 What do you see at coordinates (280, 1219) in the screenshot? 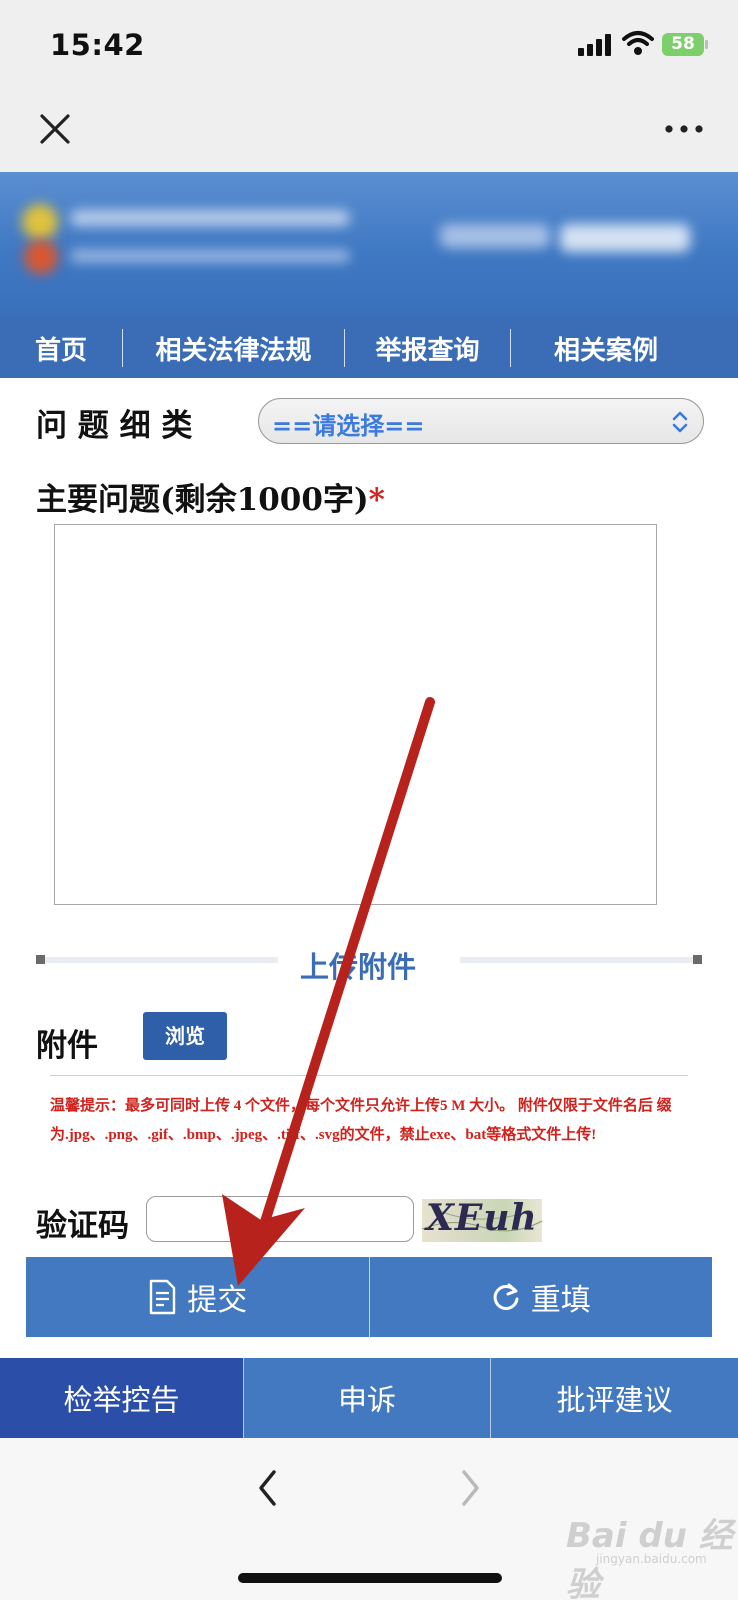
I see `captcha-input` at bounding box center [280, 1219].